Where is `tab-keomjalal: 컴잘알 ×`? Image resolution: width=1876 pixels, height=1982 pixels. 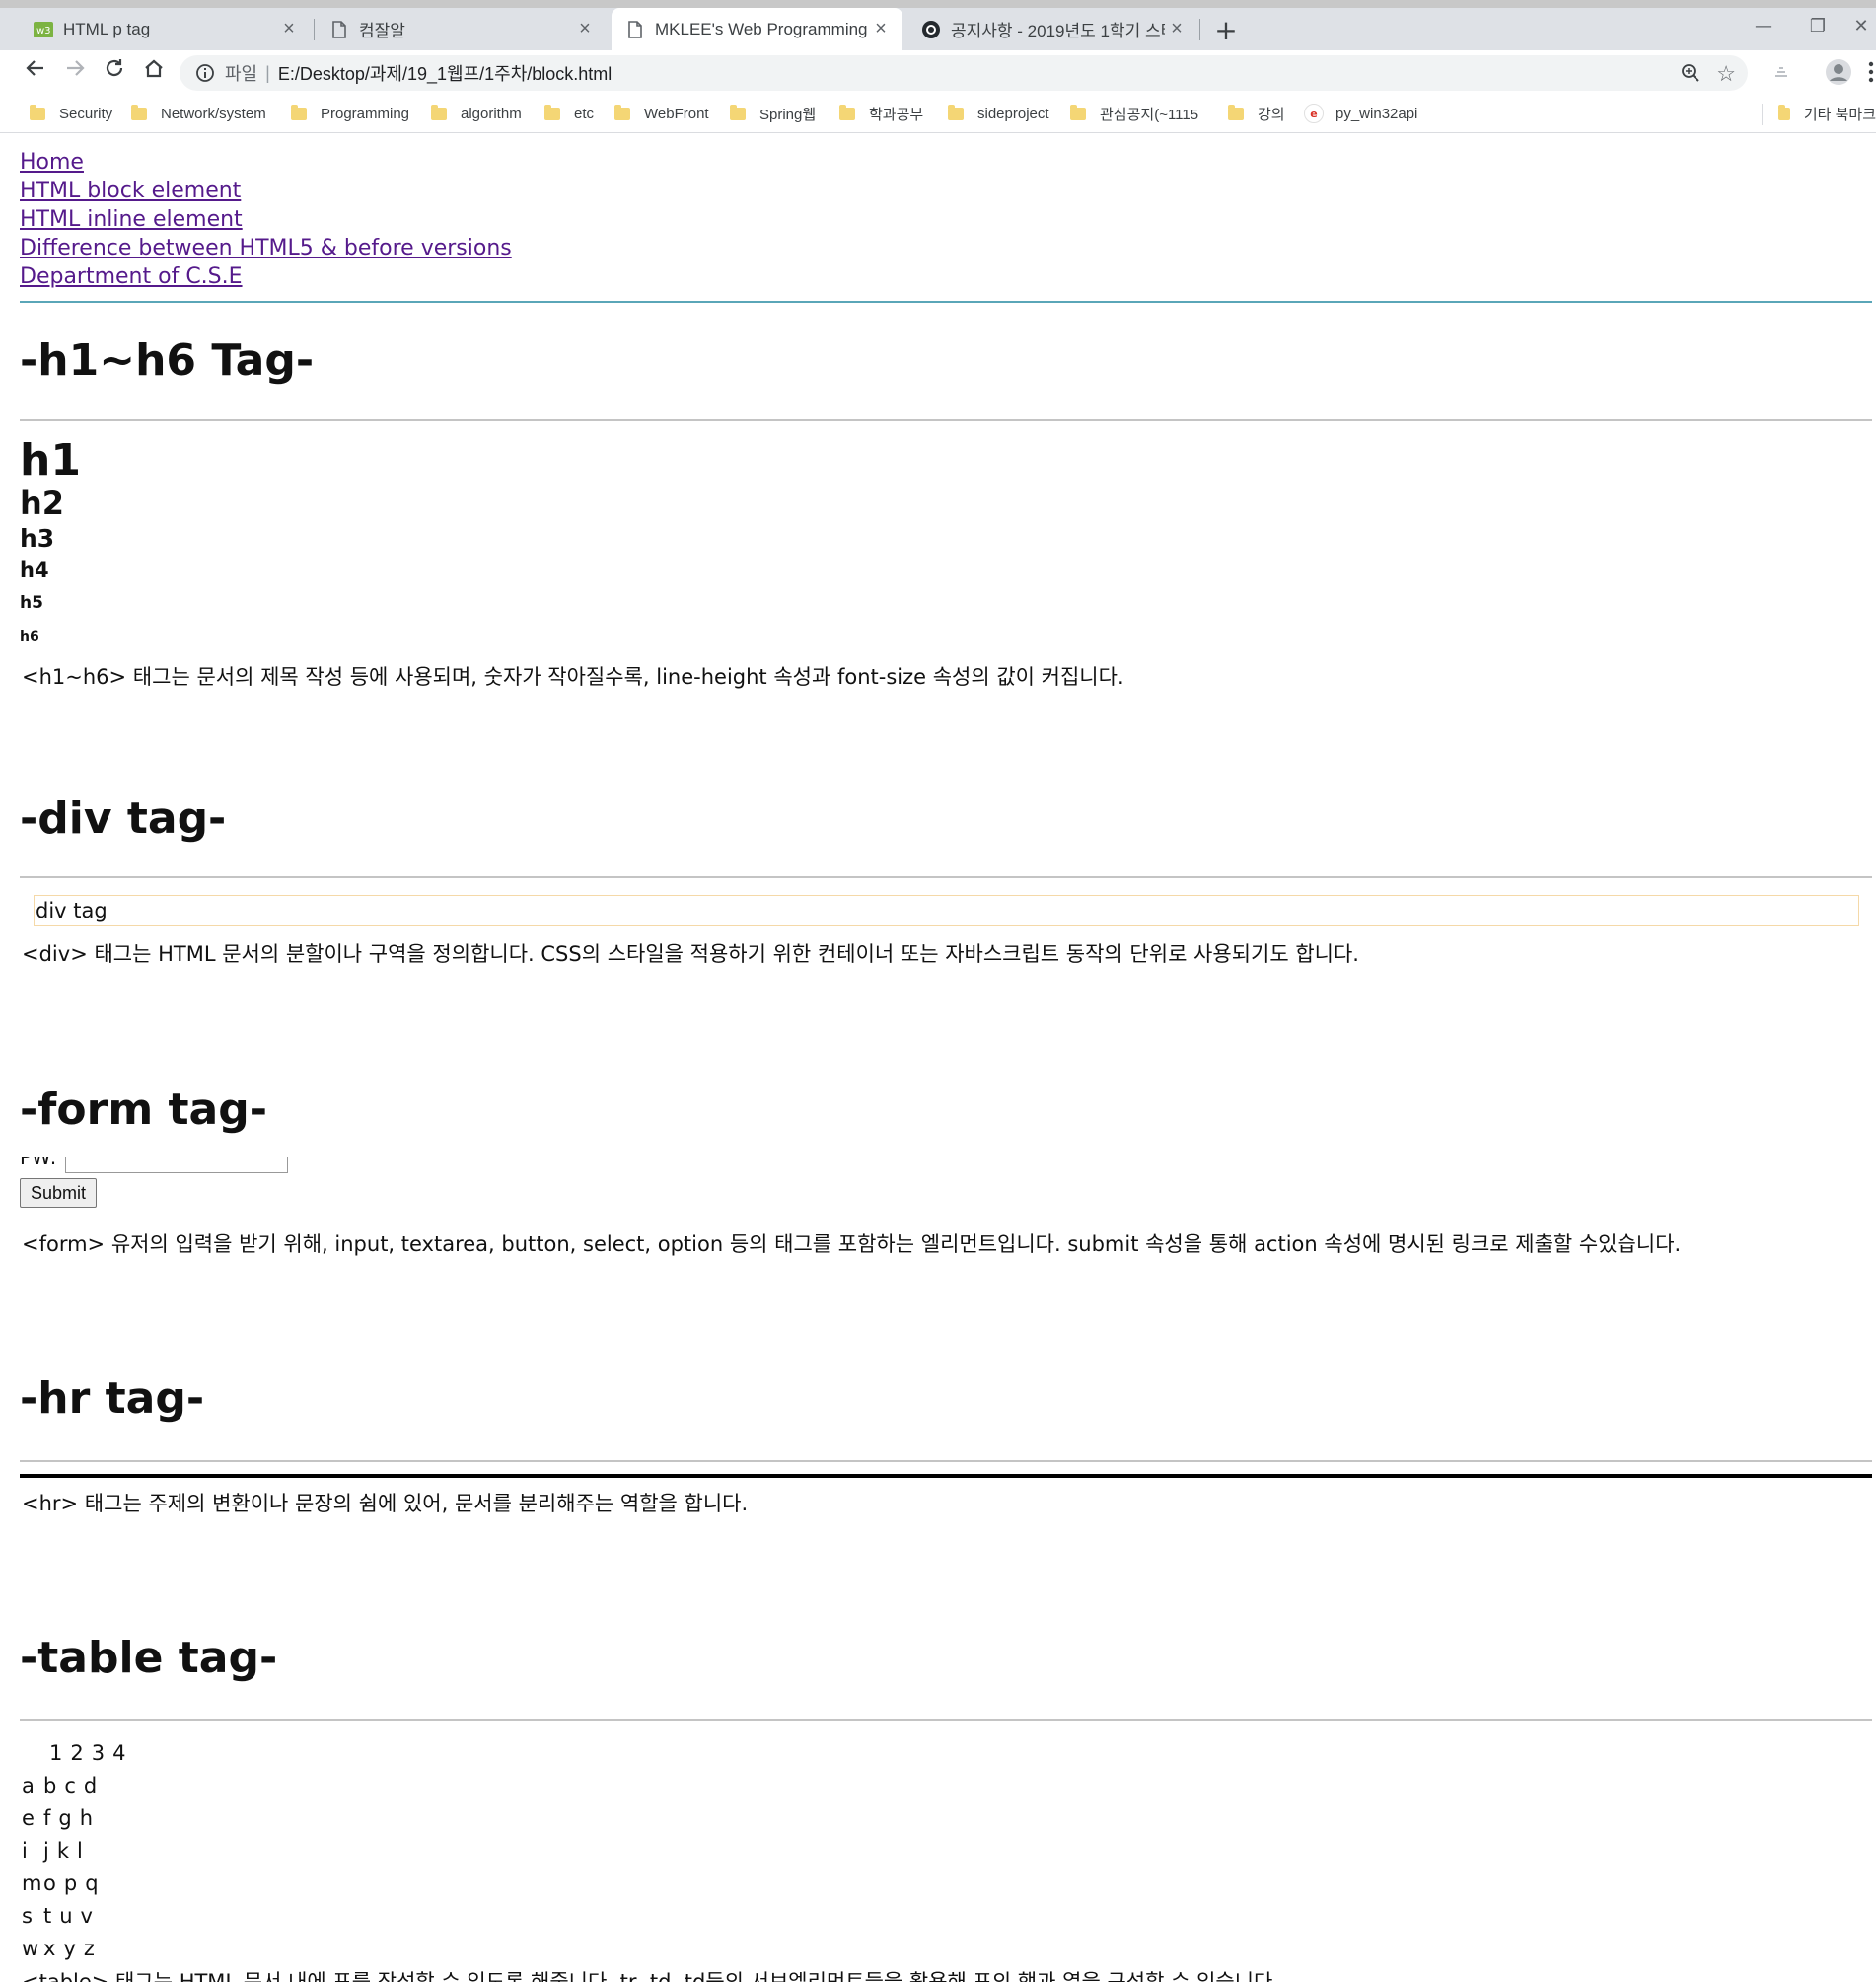
tab-keomjalal: 컴잘알 × is located at coordinates (461, 29).